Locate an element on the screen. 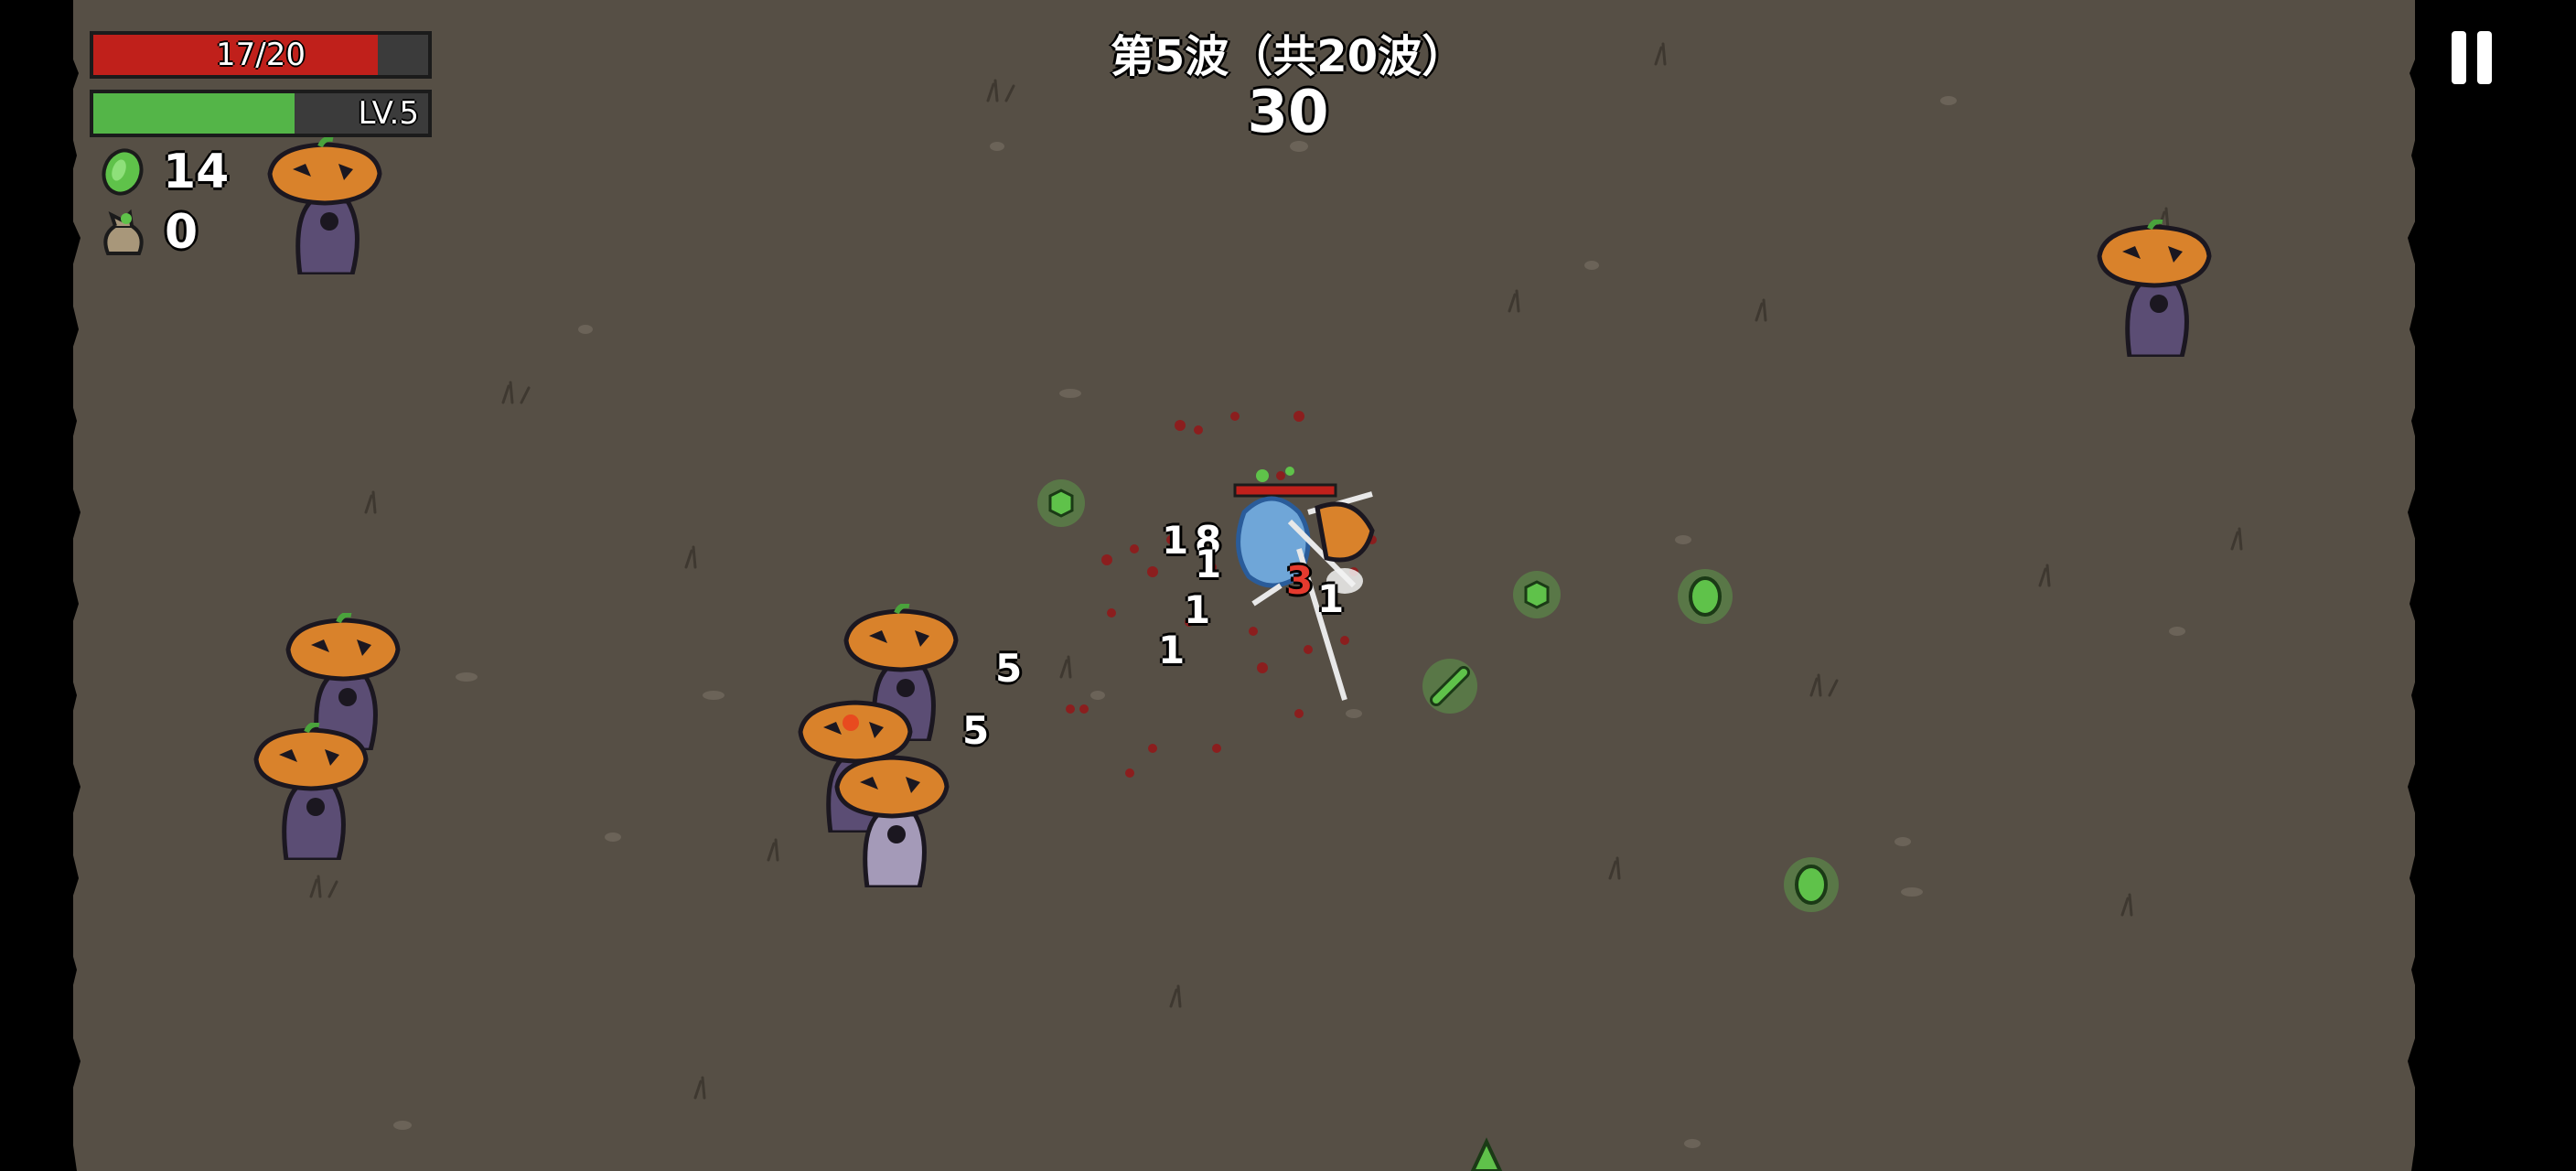  bag-counter: 0 is located at coordinates (148, 232).